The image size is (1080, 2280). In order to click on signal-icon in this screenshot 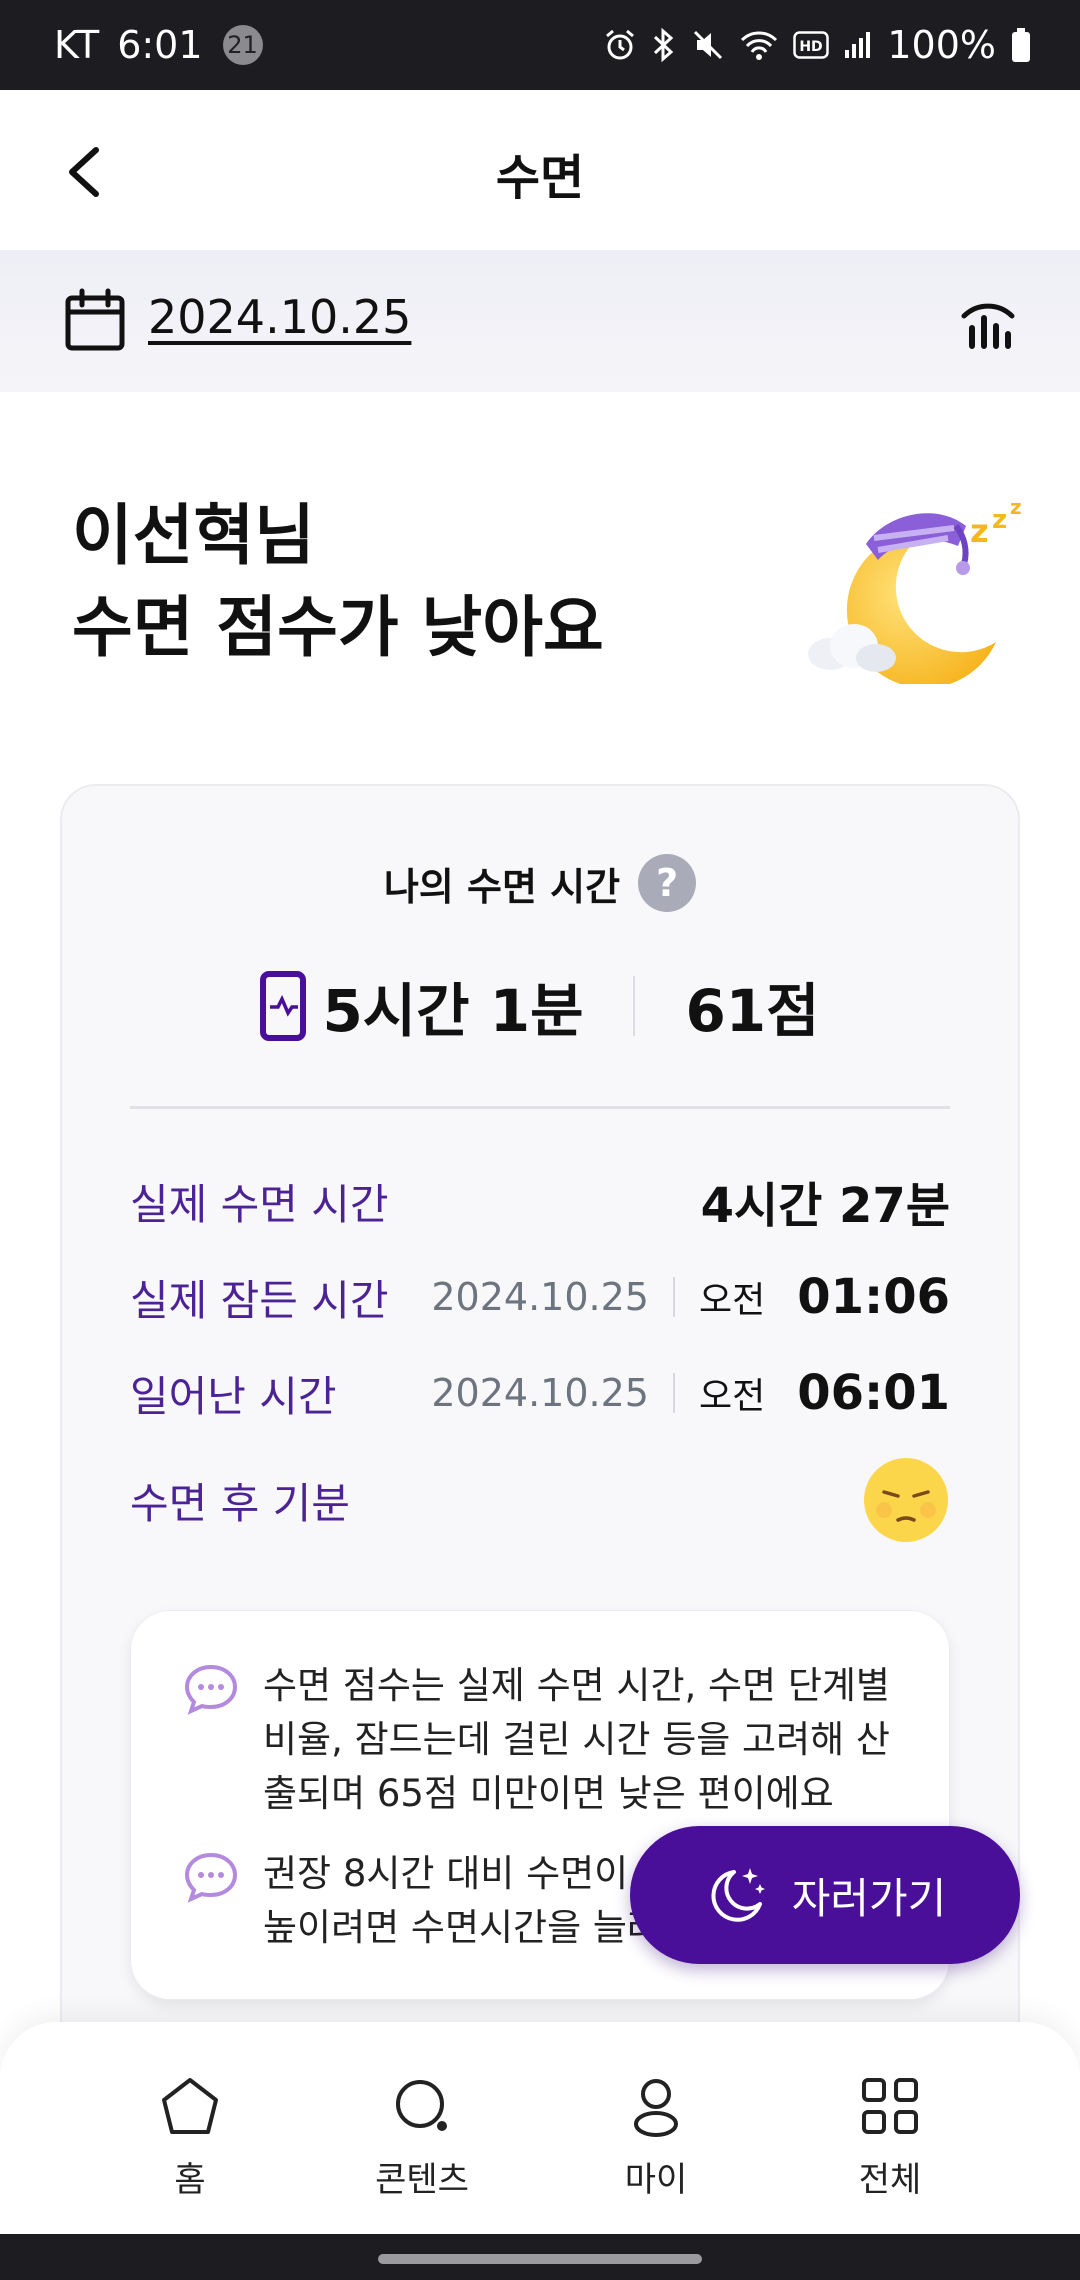, I will do `click(858, 45)`.